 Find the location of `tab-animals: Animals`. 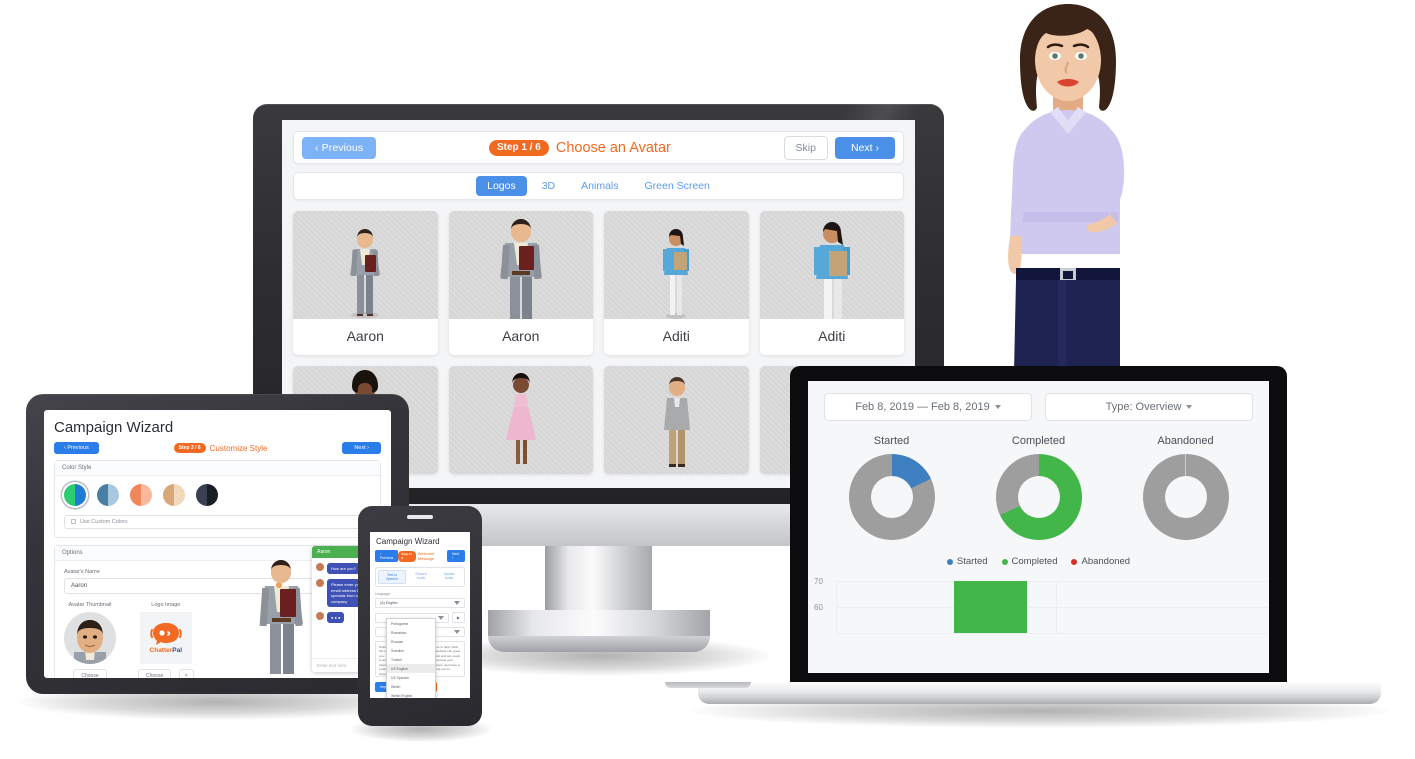

tab-animals: Animals is located at coordinates (599, 186).